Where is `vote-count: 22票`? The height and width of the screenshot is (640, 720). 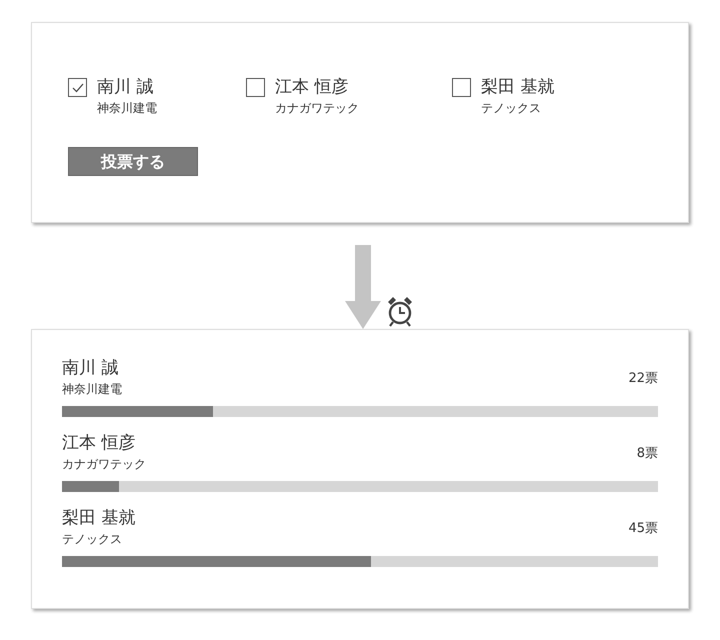
vote-count: 22票 is located at coordinates (643, 379).